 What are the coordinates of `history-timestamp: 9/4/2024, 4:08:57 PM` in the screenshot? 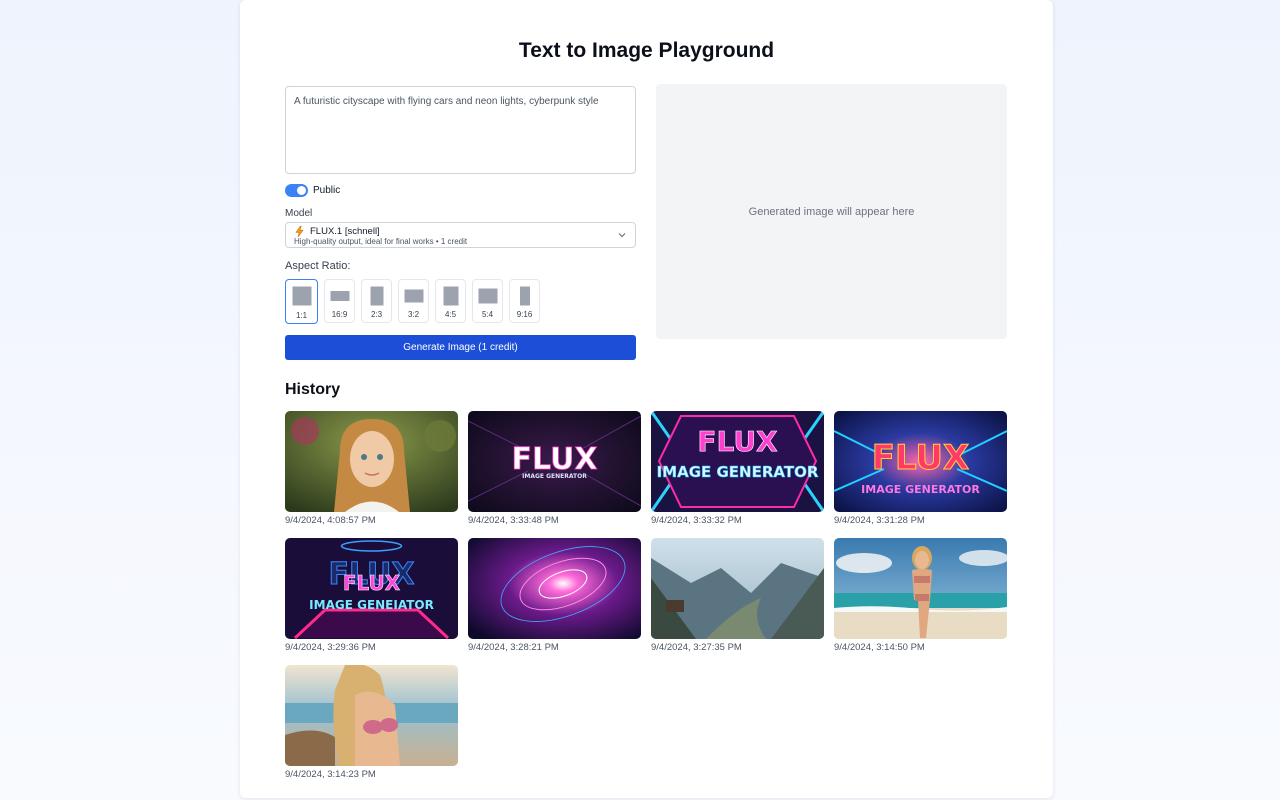 It's located at (330, 520).